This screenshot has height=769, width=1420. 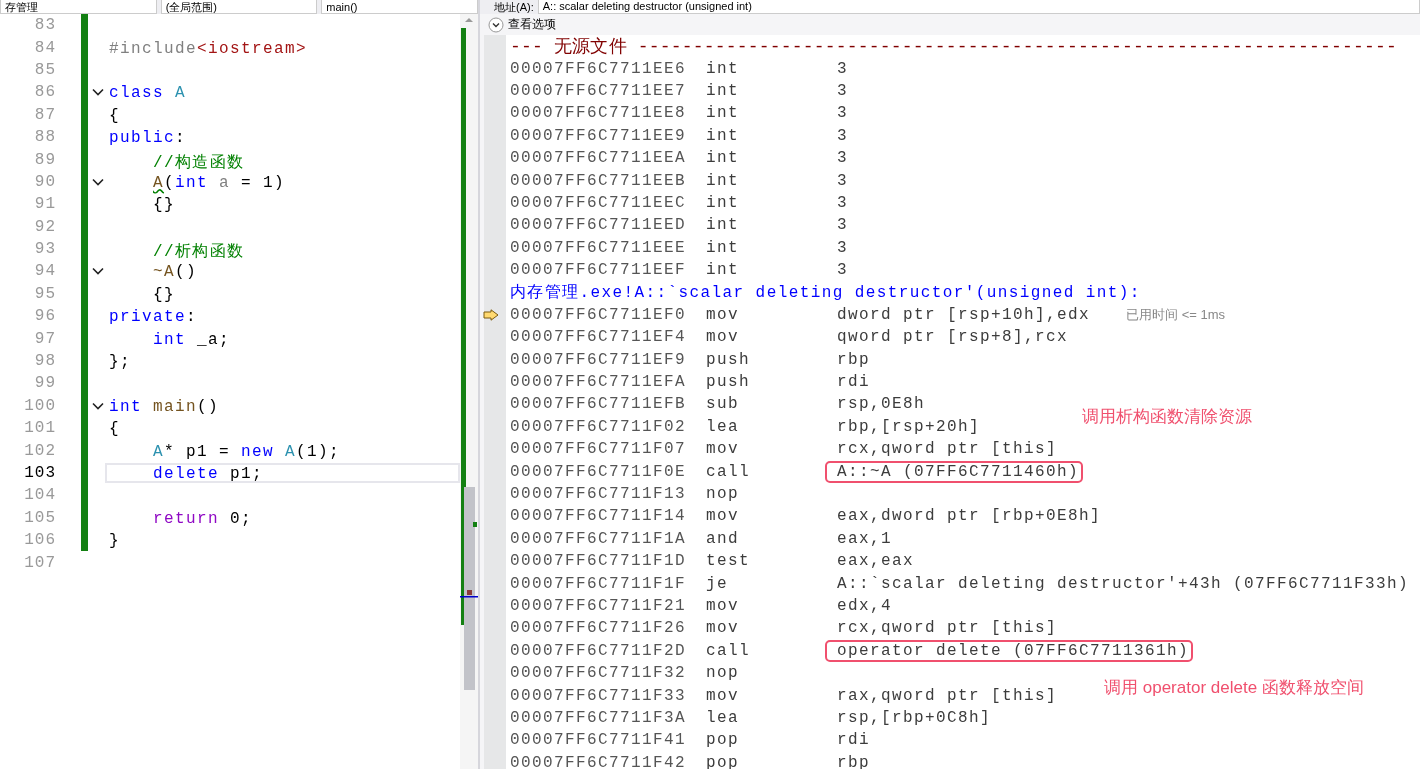 I want to click on instruction-mnemonic: call, so click(x=728, y=650).